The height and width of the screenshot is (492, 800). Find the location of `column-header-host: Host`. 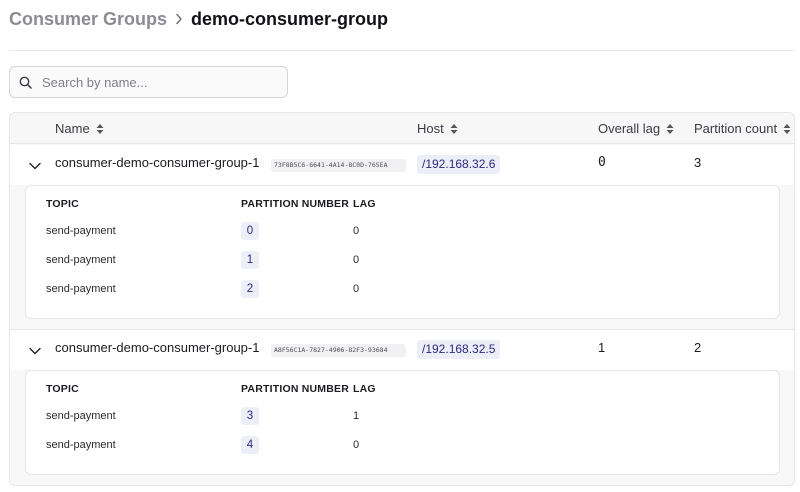

column-header-host: Host is located at coordinates (437, 128).